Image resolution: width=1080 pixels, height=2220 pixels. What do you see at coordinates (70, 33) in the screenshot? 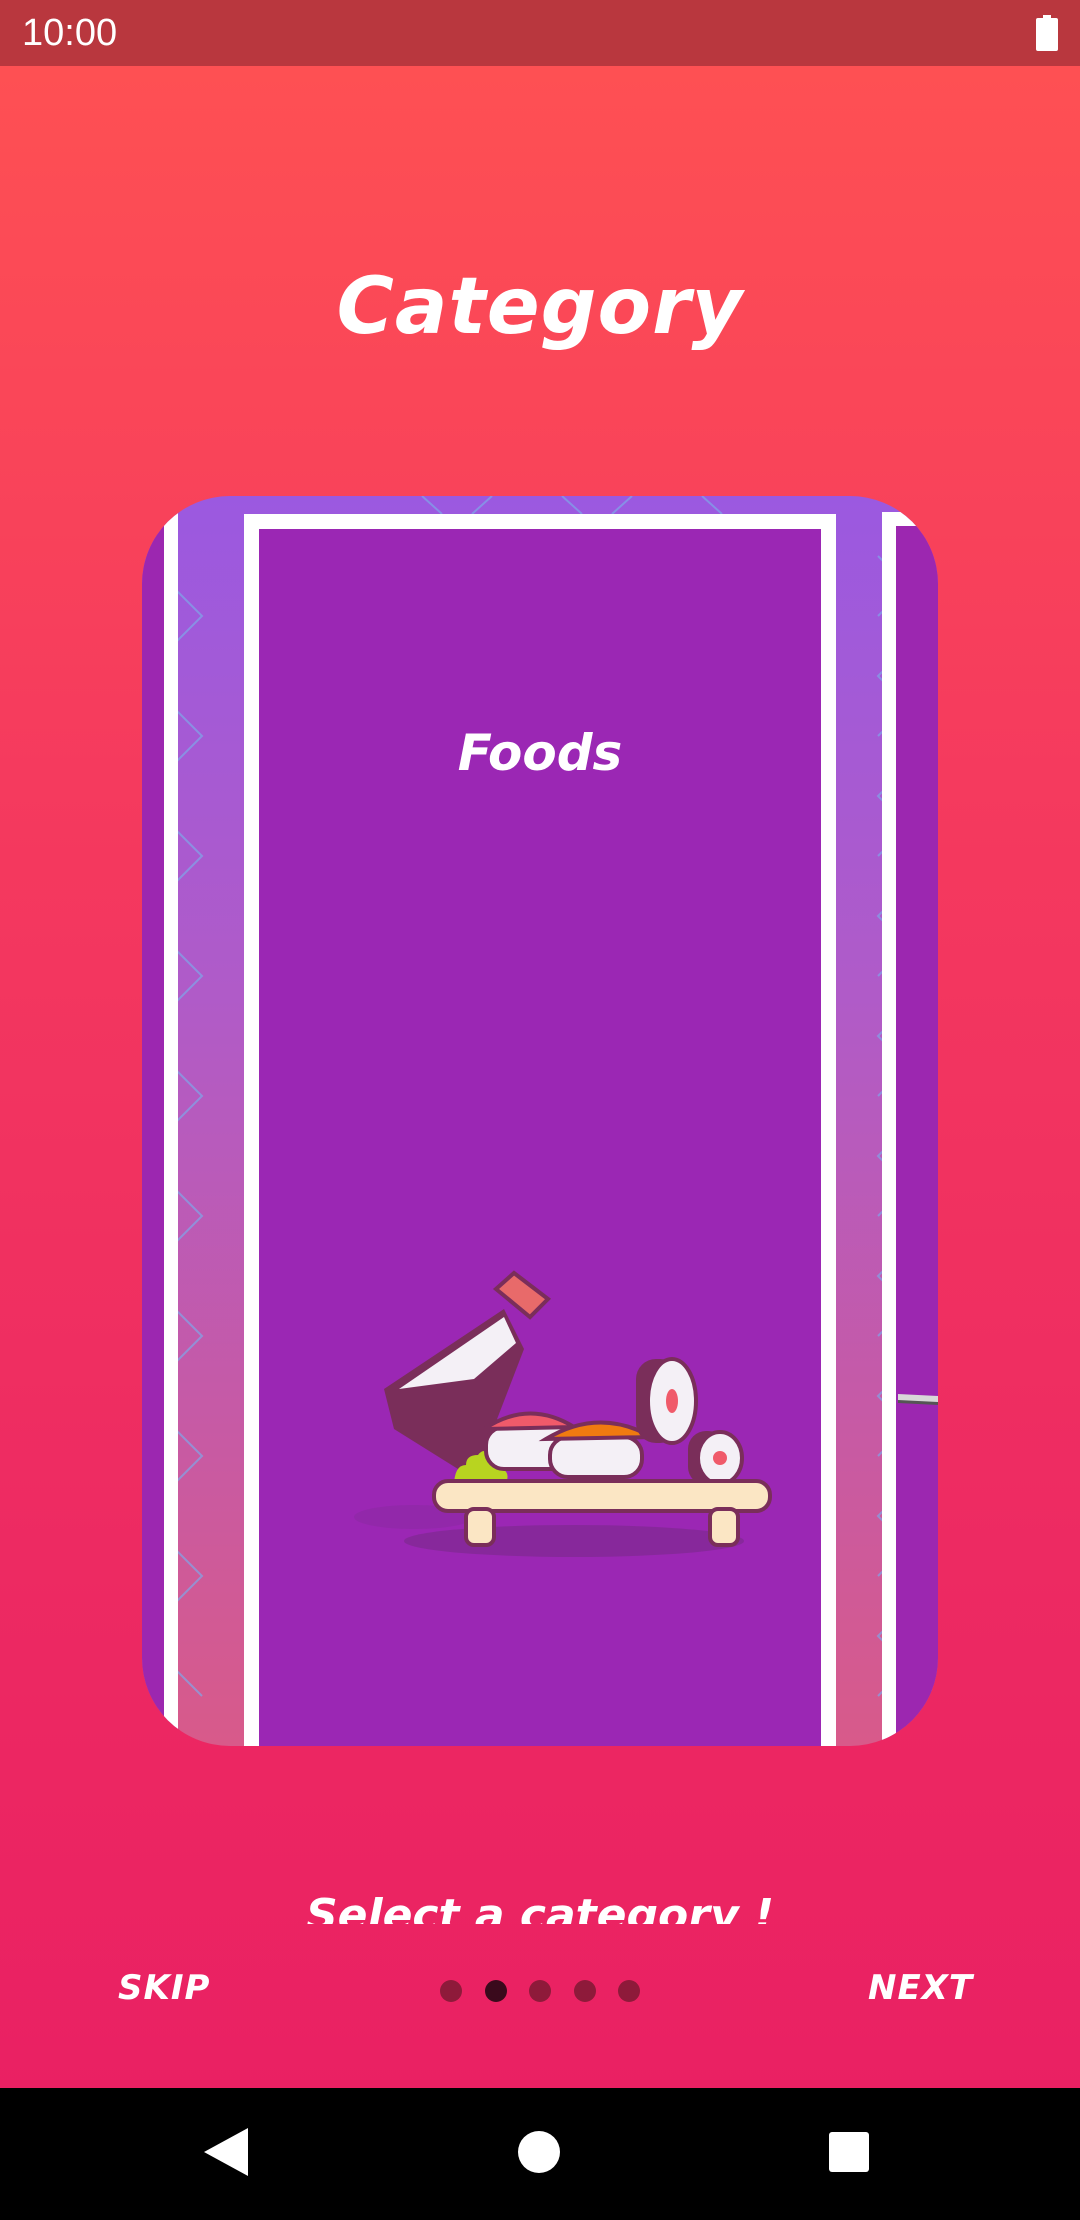
I see `status-time: 10:00` at bounding box center [70, 33].